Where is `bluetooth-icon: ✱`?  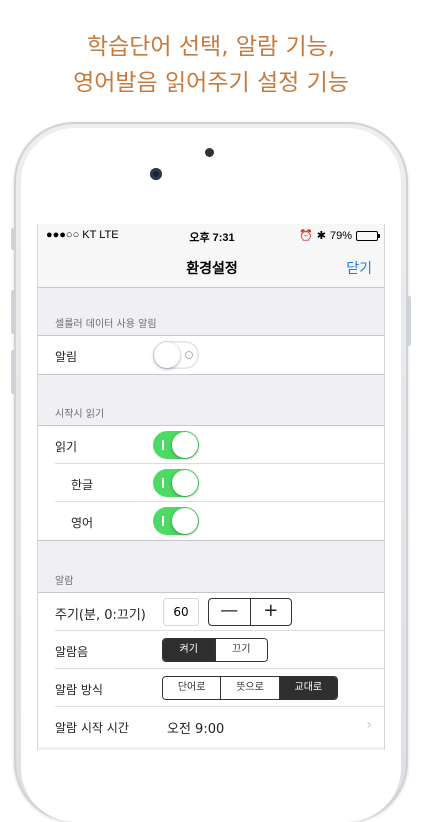
bluetooth-icon: ✱ is located at coordinates (321, 236).